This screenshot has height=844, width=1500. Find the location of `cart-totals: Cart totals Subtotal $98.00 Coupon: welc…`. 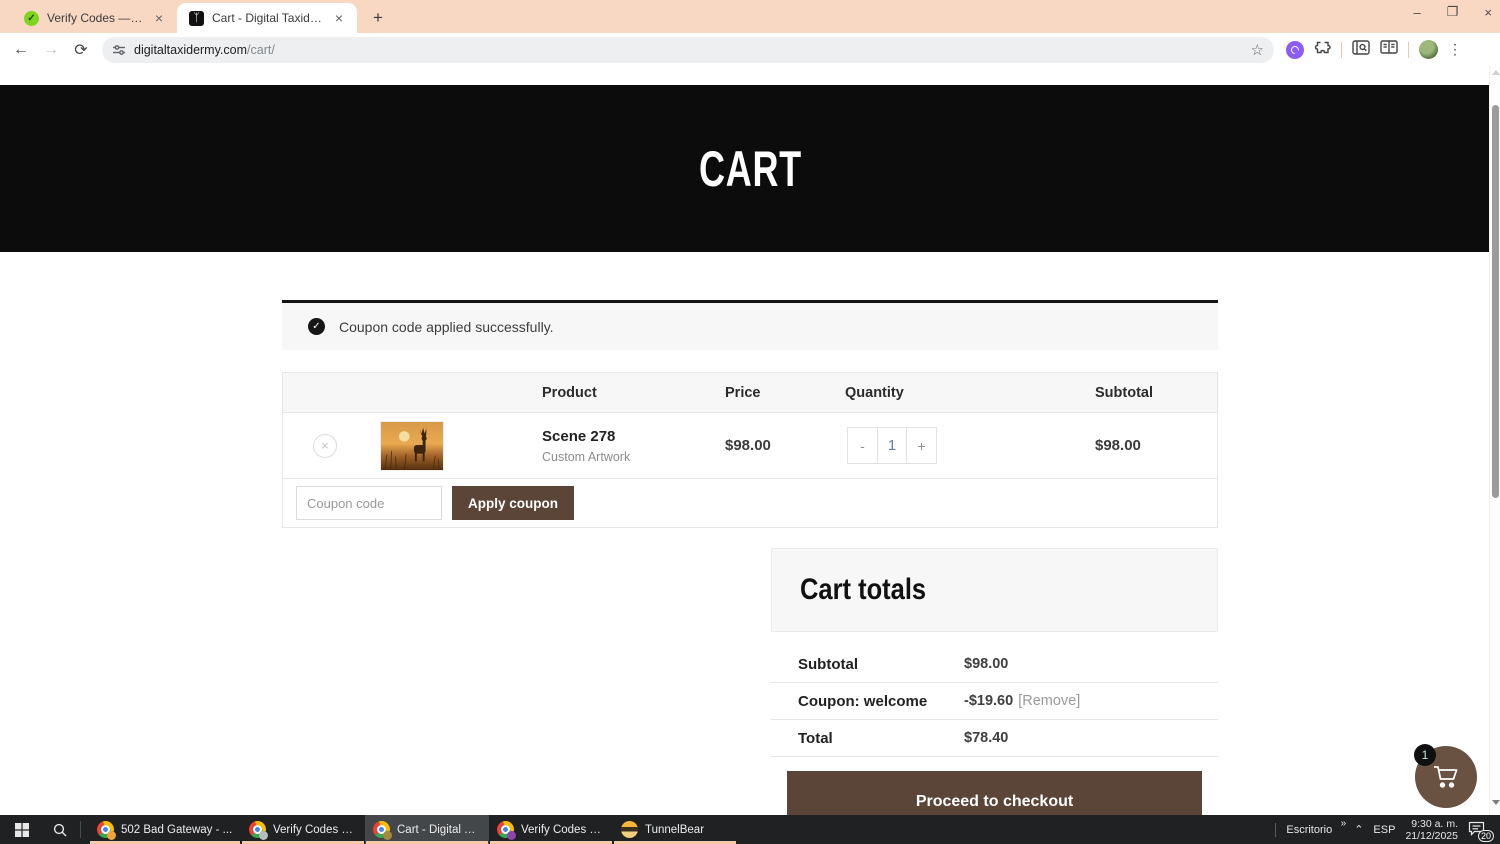

cart-totals: Cart totals Subtotal $98.00 Coupon: welc… is located at coordinates (994, 681).